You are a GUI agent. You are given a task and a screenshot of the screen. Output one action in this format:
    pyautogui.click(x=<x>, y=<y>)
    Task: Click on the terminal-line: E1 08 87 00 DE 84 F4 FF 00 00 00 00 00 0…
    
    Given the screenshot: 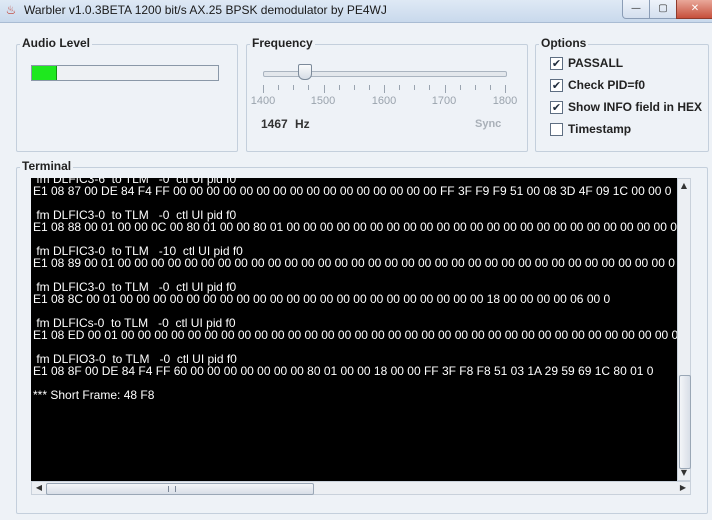 What is the action you would take?
    pyautogui.click(x=352, y=191)
    